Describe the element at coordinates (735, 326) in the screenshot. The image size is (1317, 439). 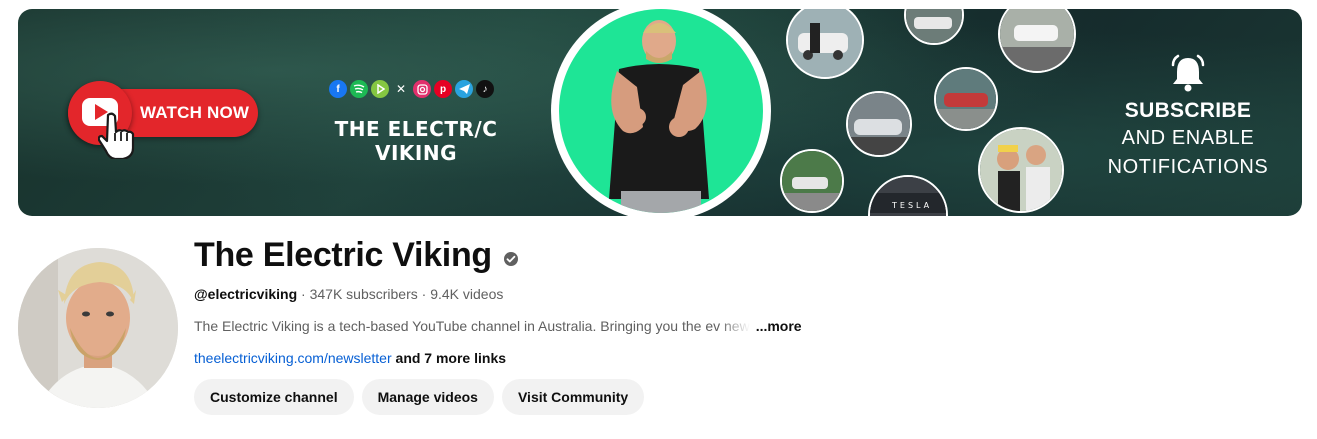
I see `description-fade-text: new` at that location.